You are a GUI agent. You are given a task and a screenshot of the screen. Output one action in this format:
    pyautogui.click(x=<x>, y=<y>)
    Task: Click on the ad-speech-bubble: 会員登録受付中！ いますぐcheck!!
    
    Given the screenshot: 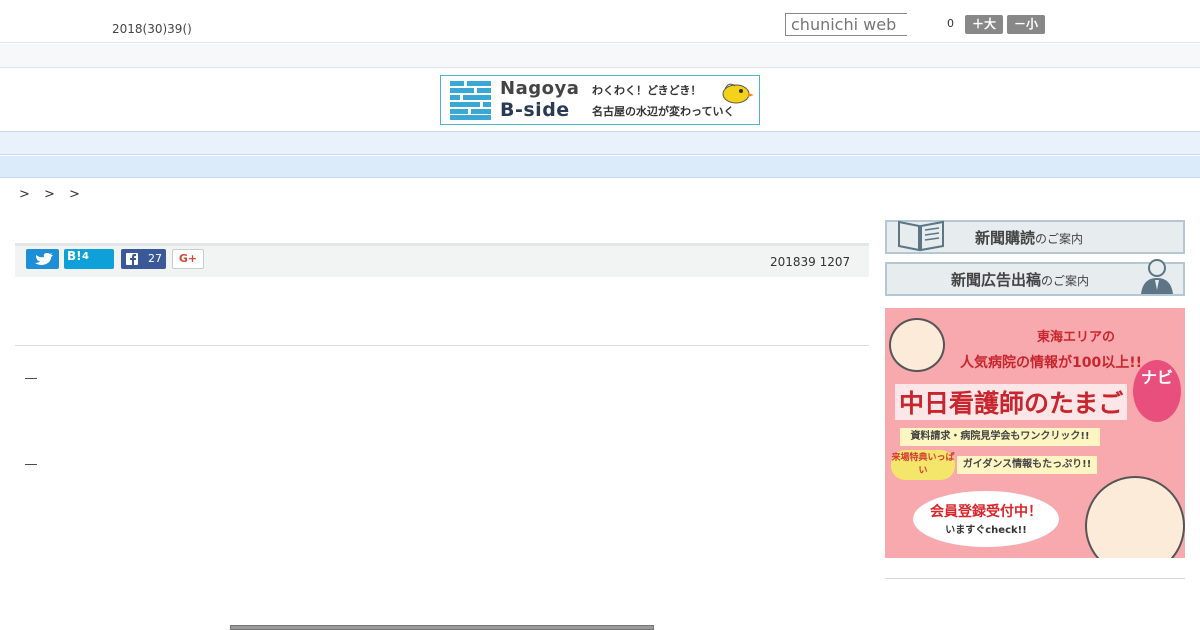 What is the action you would take?
    pyautogui.click(x=986, y=519)
    